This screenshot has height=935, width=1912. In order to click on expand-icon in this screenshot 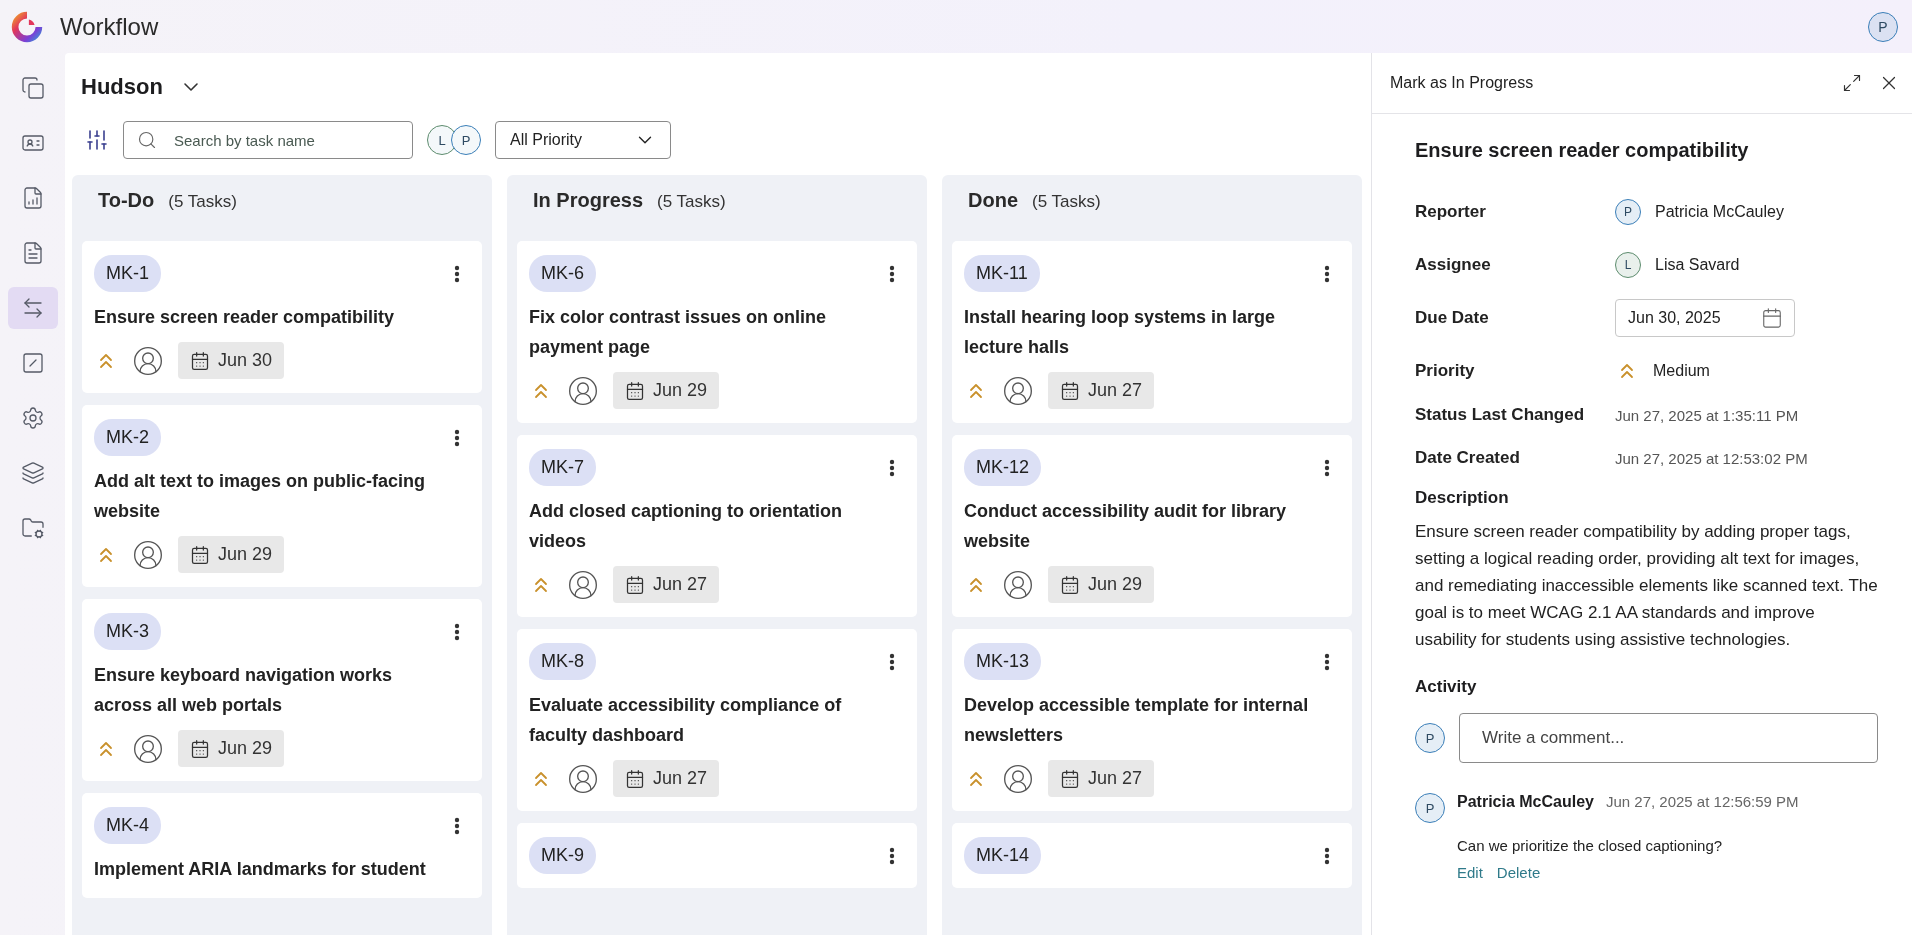, I will do `click(1852, 83)`.